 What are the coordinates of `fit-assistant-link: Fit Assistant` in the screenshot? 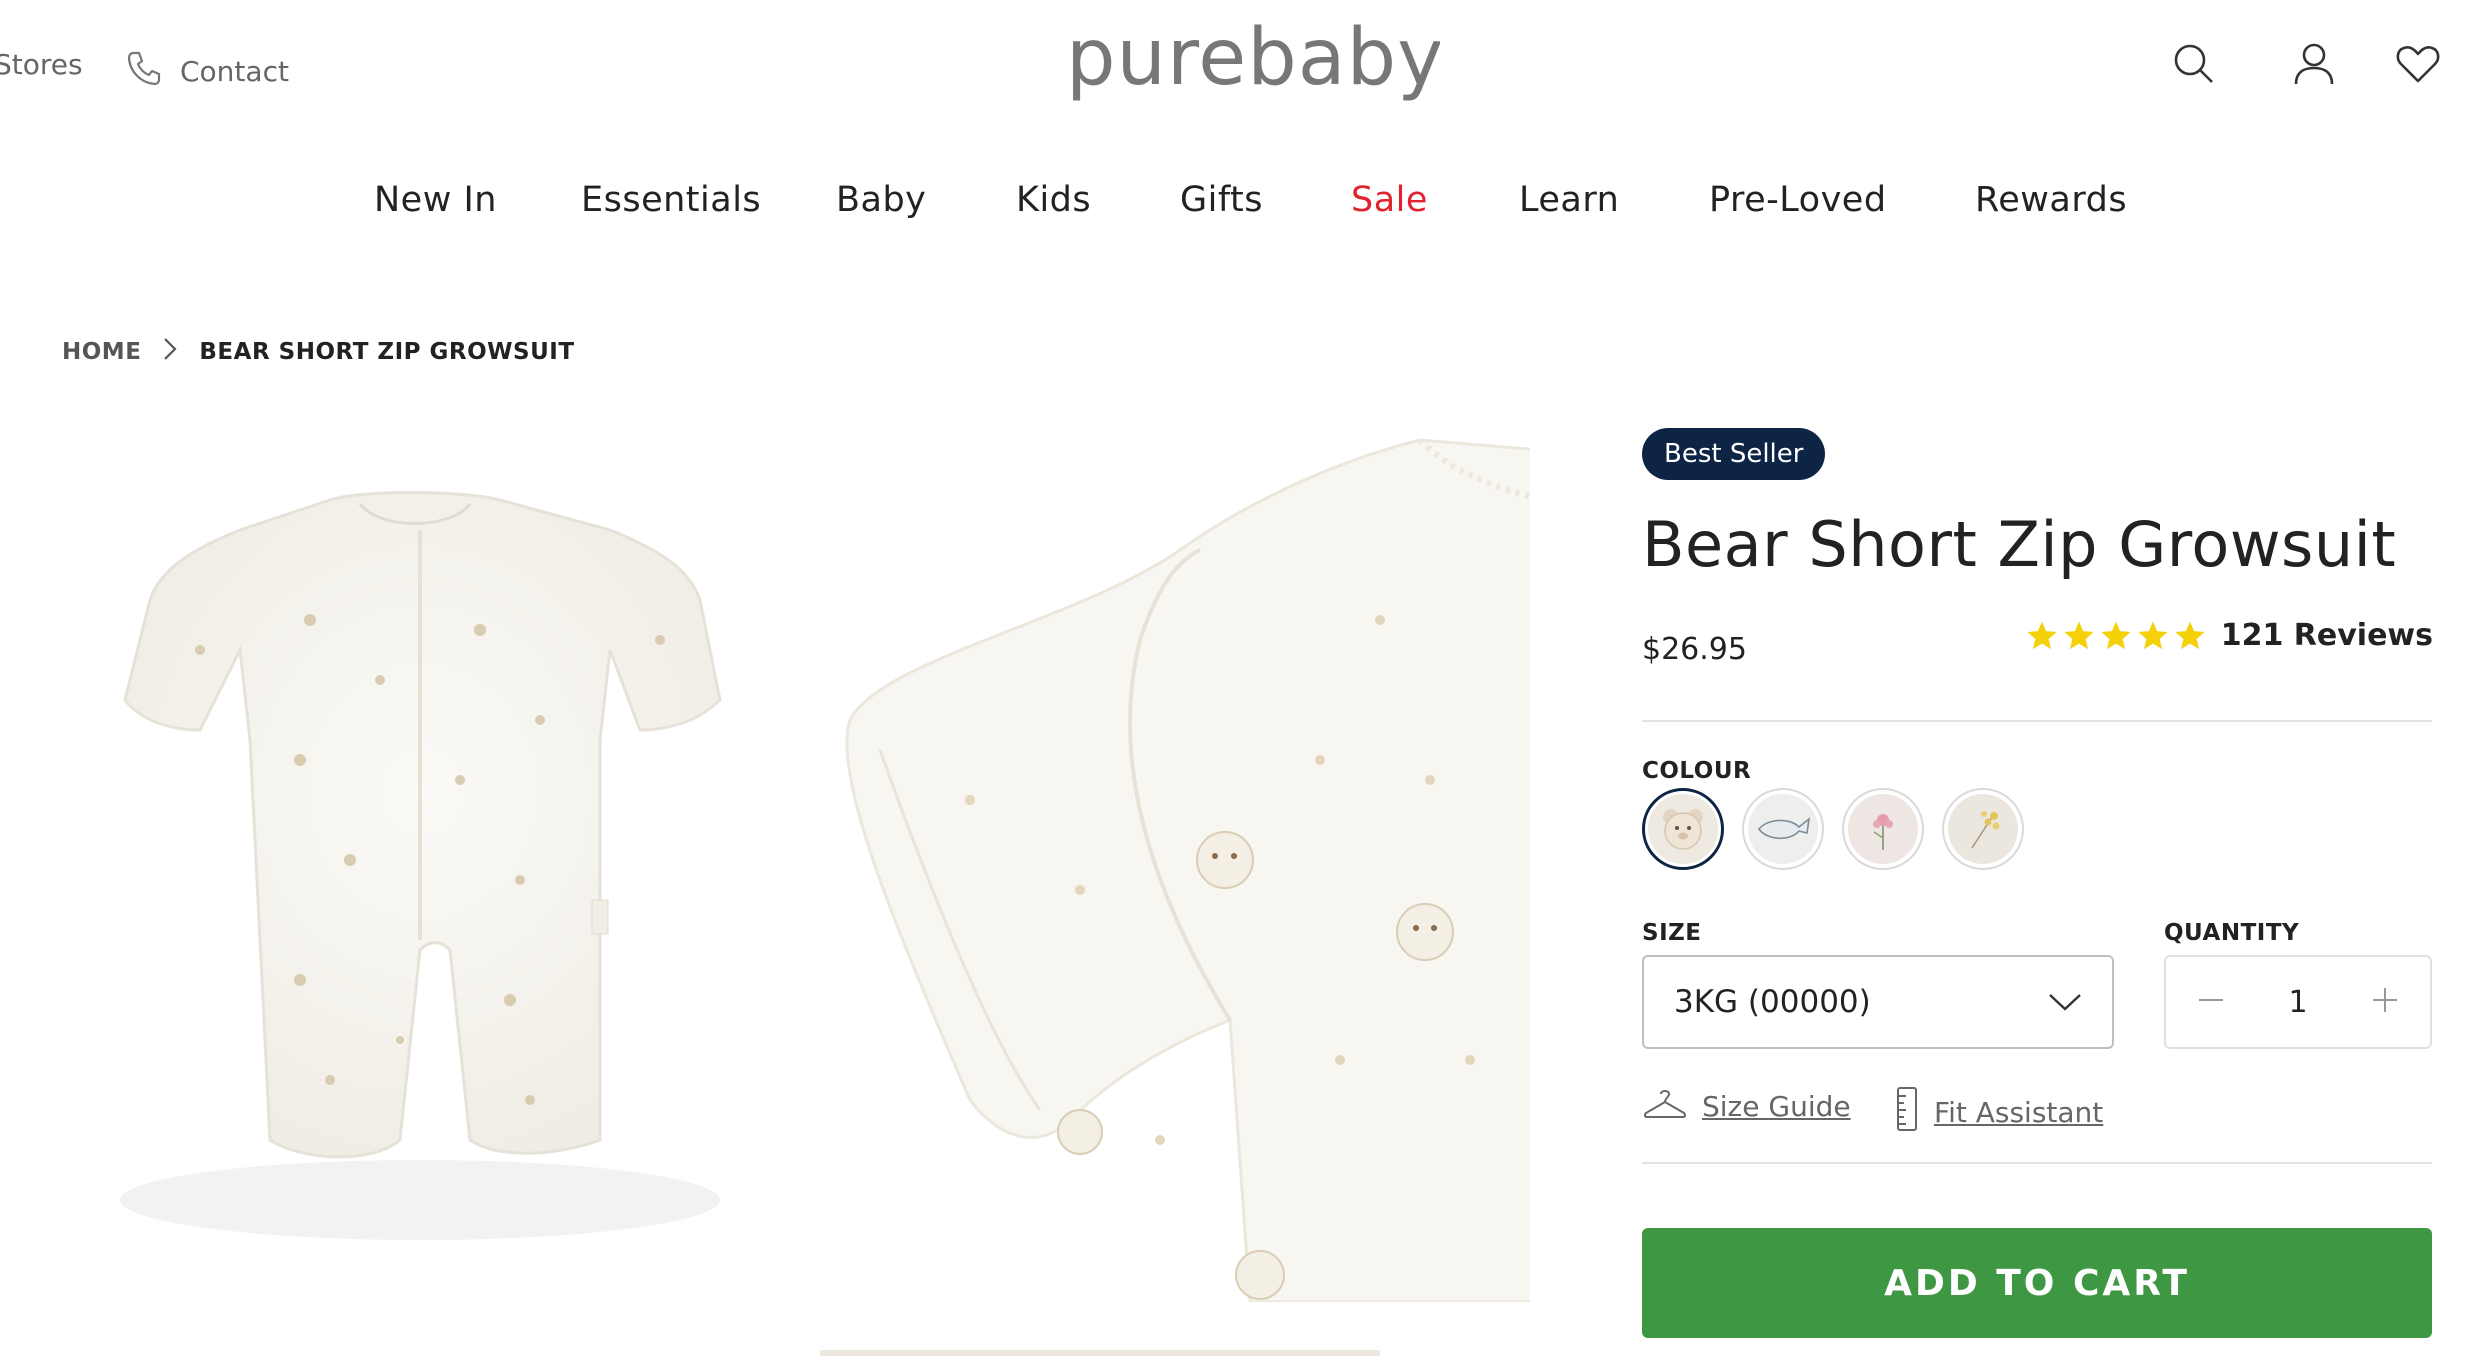 It's located at (1998, 1112).